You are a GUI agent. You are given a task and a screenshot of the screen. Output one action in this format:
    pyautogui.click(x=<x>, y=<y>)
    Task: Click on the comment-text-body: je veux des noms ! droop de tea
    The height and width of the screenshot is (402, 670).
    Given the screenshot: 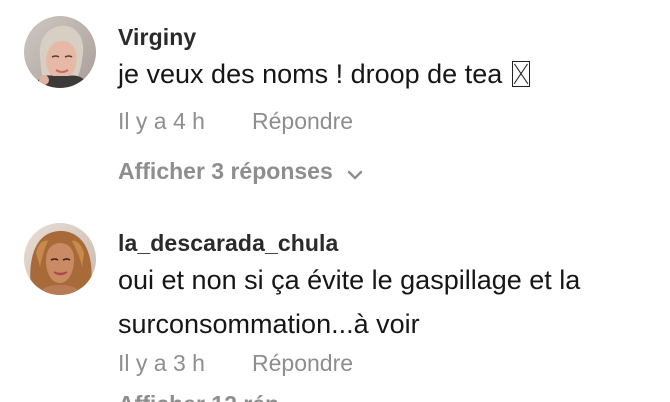 What is the action you would take?
    pyautogui.click(x=310, y=74)
    